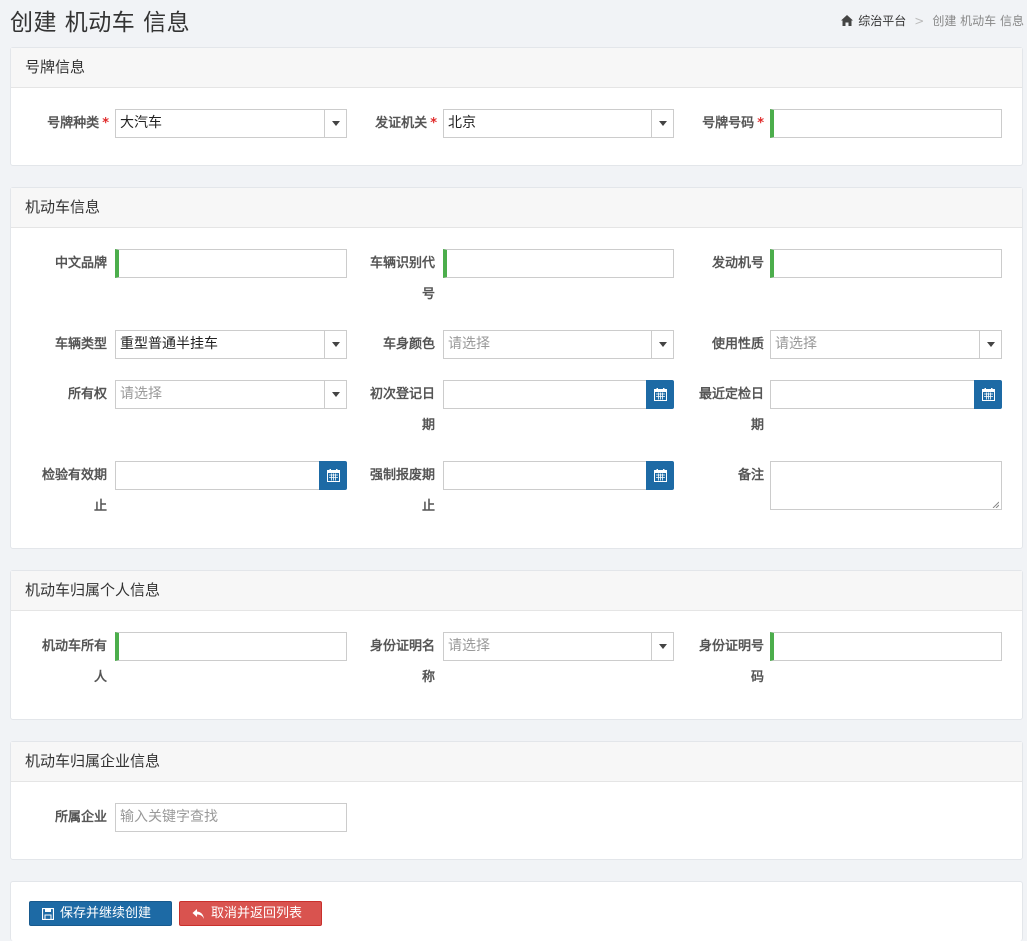  I want to click on company-info-panel: 机动车归属企业信息 所属企业 输入关键字查找, so click(516, 800).